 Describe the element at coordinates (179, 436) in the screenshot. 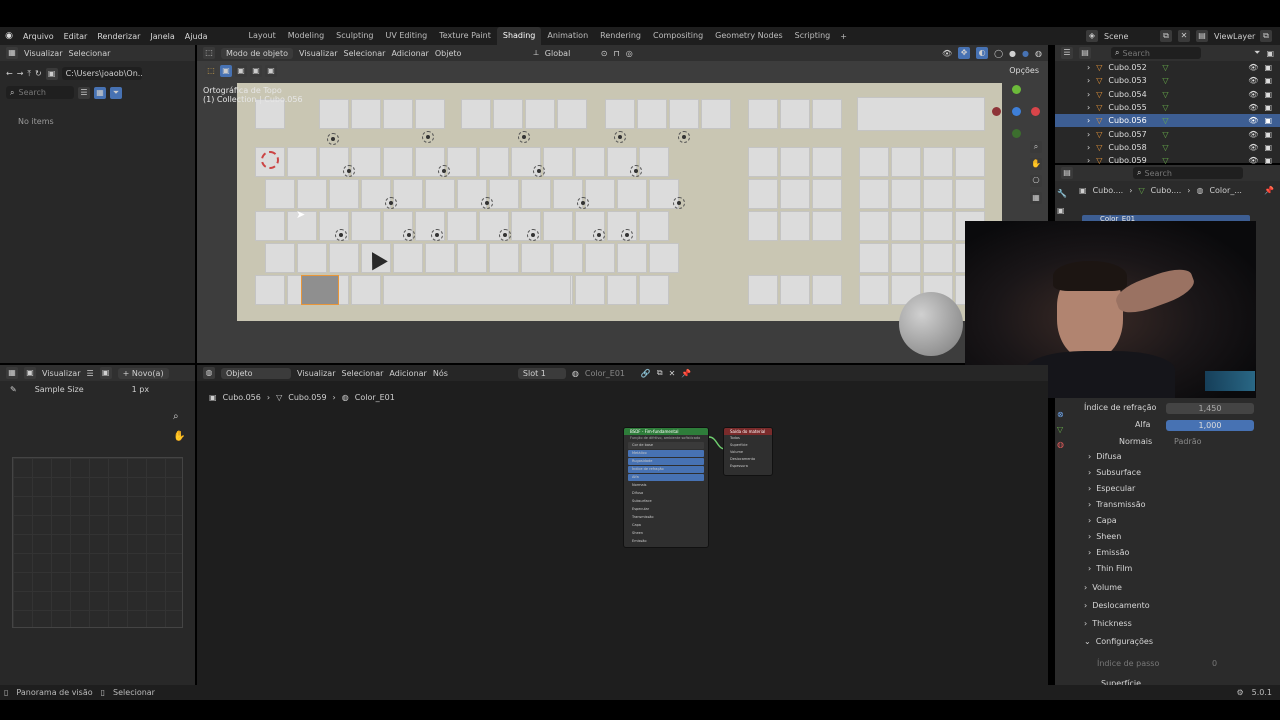

I see `pan-hand-icon: ✋` at that location.